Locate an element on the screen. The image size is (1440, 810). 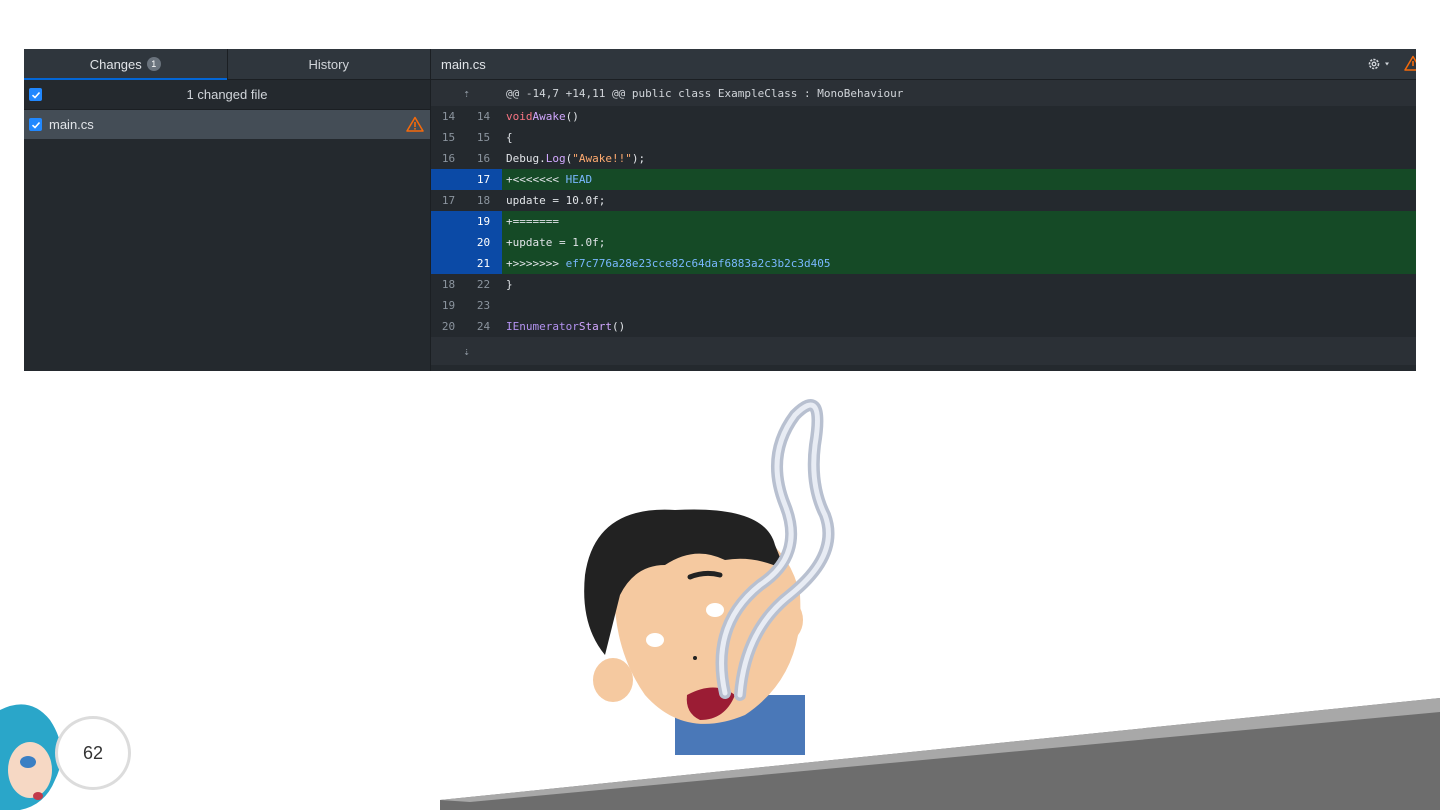
diff-line-added: 20 + update = 1.0f; is located at coordinates (923, 242).